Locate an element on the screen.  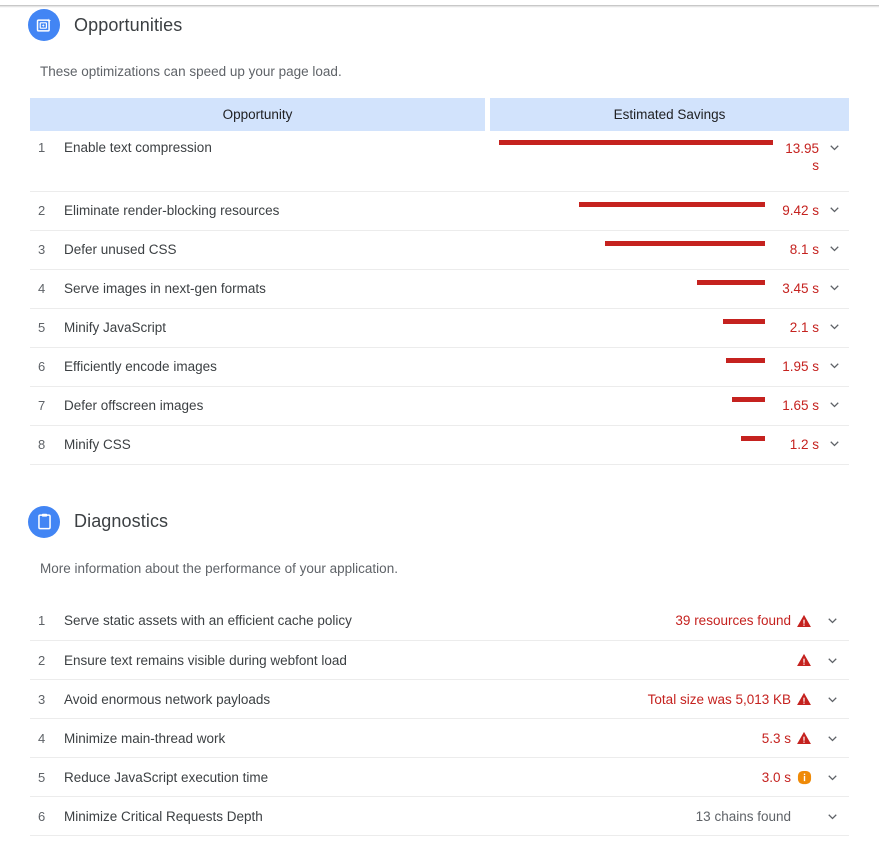
opportunity-row-index: 3 is located at coordinates (42, 249).